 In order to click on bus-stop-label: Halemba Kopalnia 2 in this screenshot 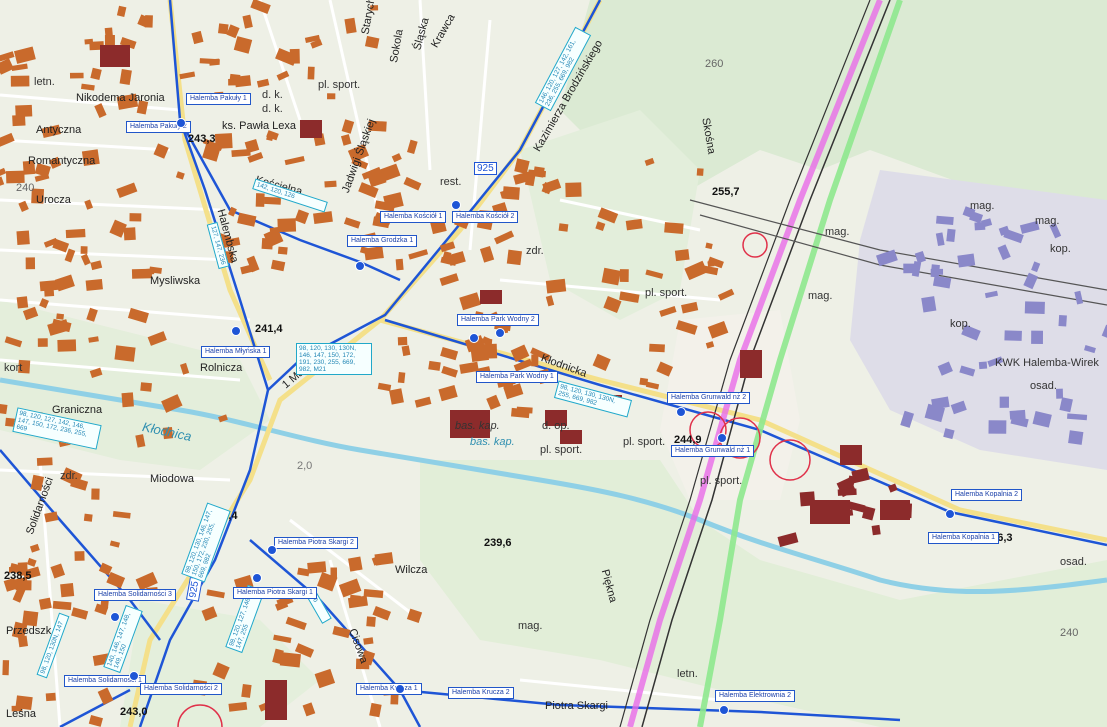, I will do `click(987, 495)`.